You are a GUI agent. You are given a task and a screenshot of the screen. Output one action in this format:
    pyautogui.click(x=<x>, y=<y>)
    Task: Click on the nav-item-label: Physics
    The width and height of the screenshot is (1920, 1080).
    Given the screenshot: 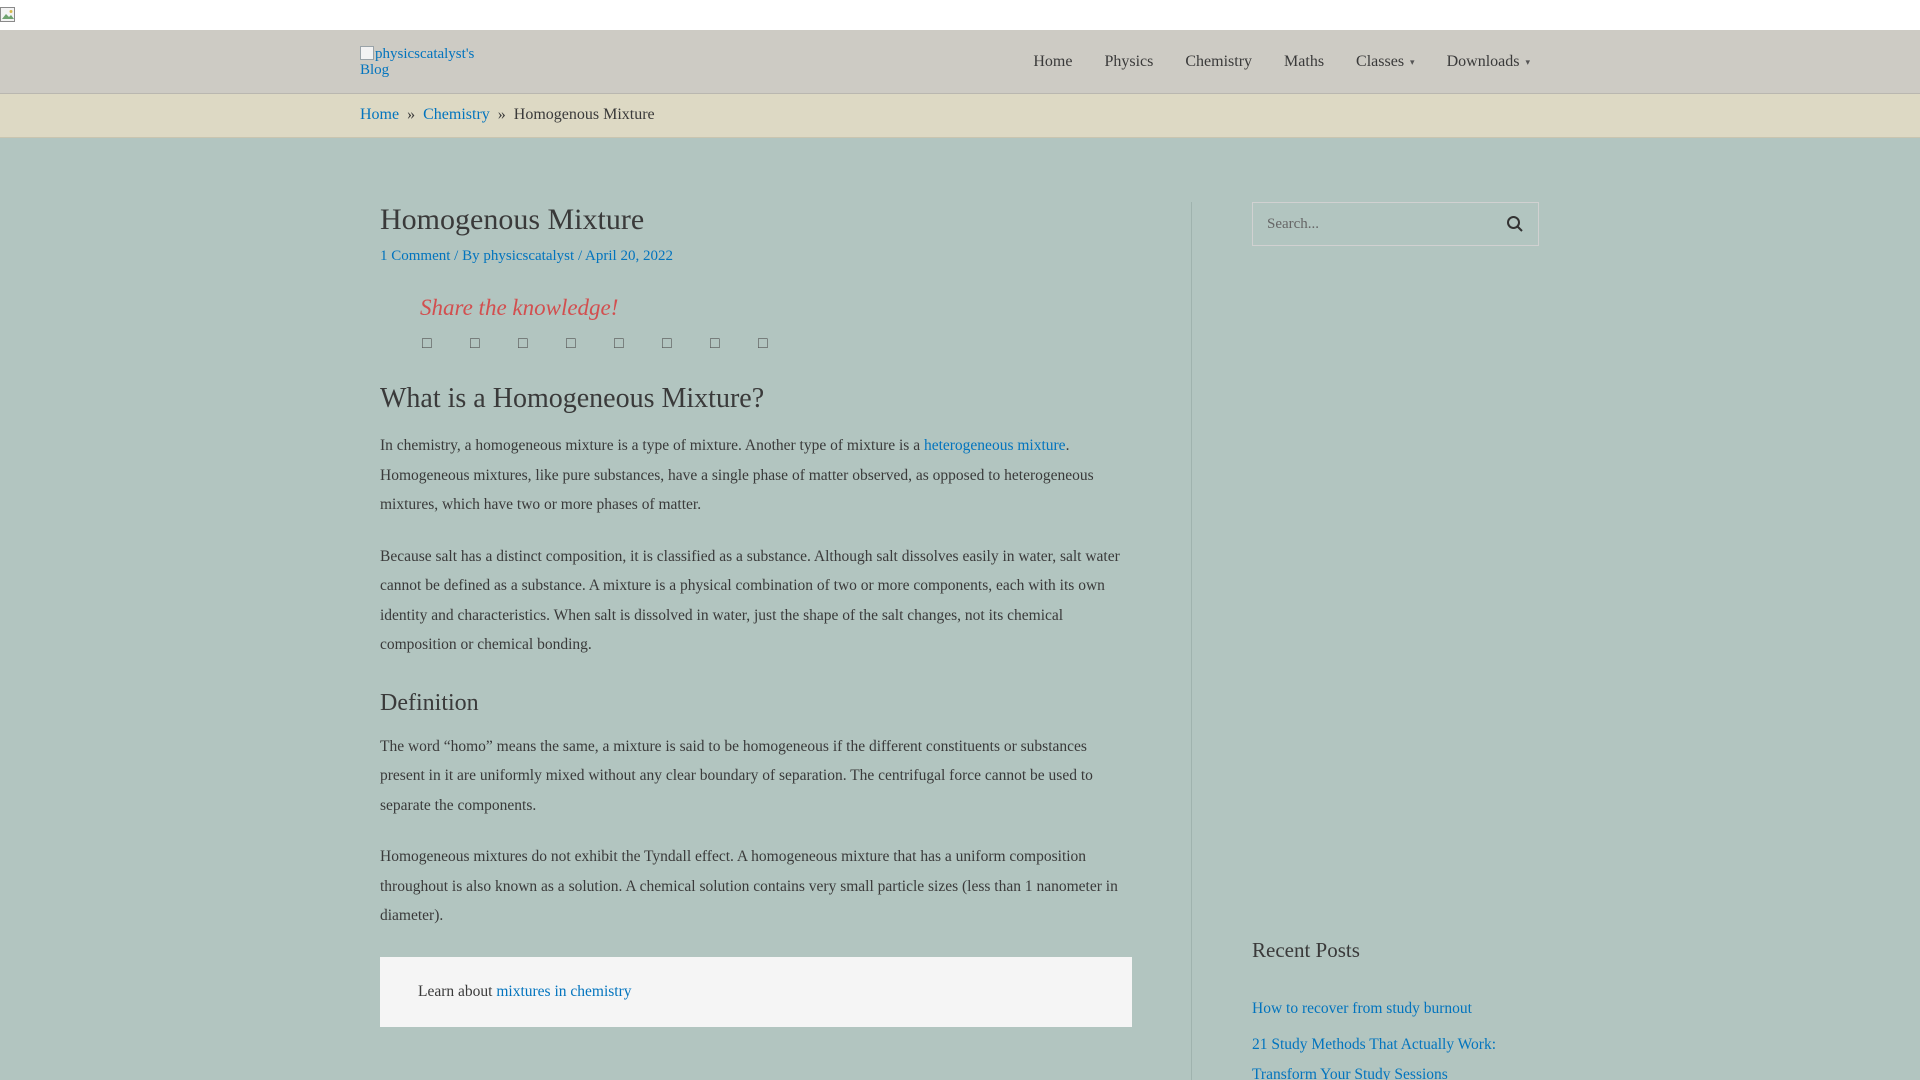 What is the action you would take?
    pyautogui.click(x=1129, y=61)
    